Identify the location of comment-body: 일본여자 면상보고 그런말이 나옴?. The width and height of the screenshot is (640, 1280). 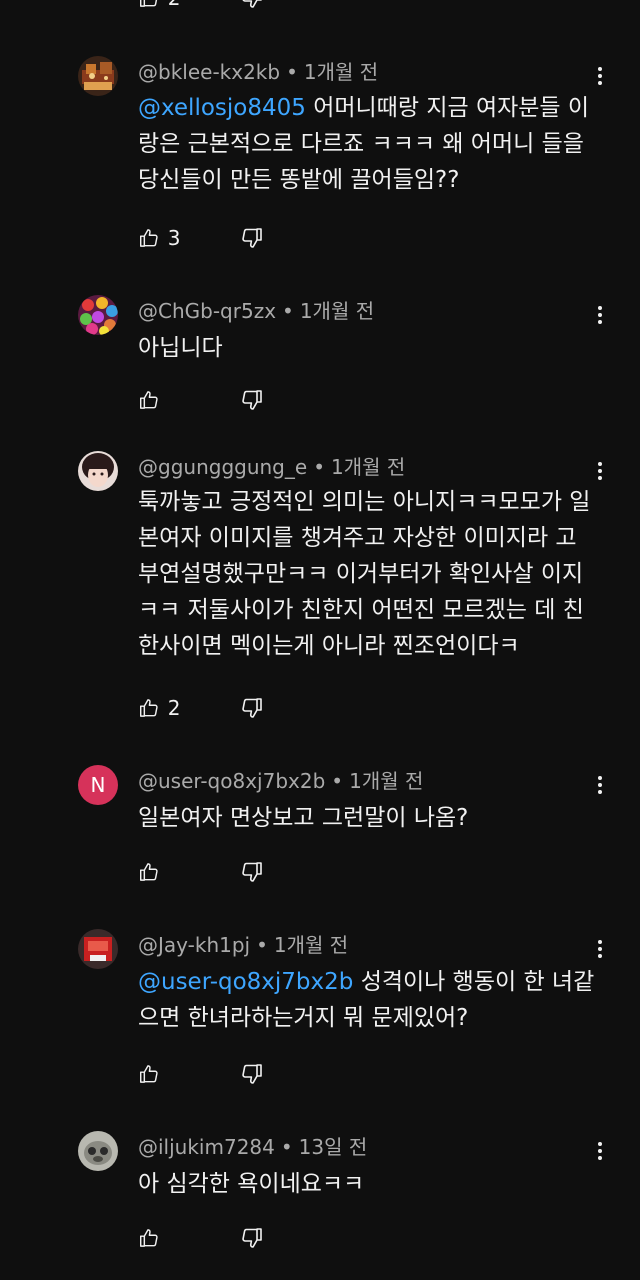
(303, 818).